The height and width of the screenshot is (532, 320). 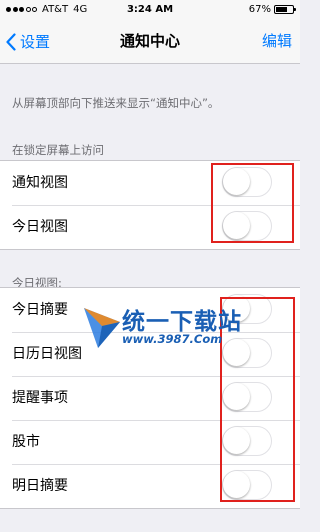 I want to click on row-label: 今日摘要, so click(x=40, y=310).